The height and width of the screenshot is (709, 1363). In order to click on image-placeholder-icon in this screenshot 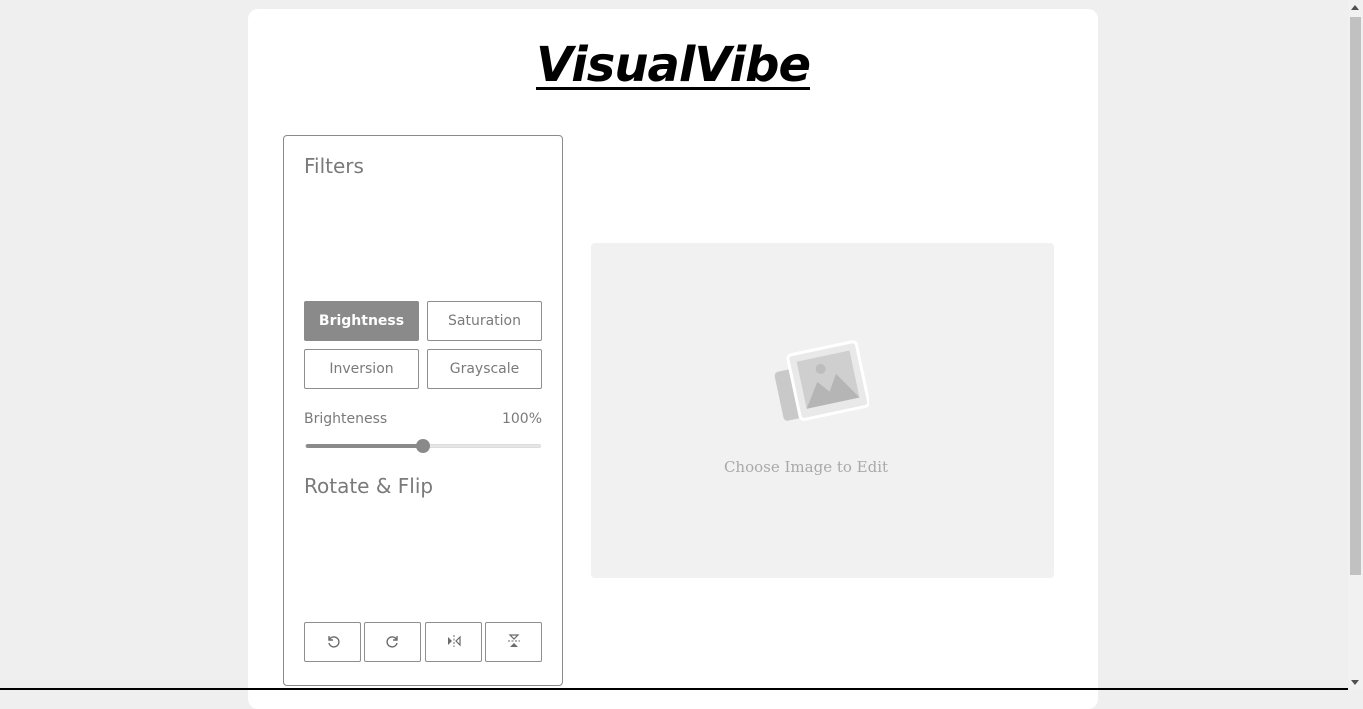, I will do `click(822, 386)`.